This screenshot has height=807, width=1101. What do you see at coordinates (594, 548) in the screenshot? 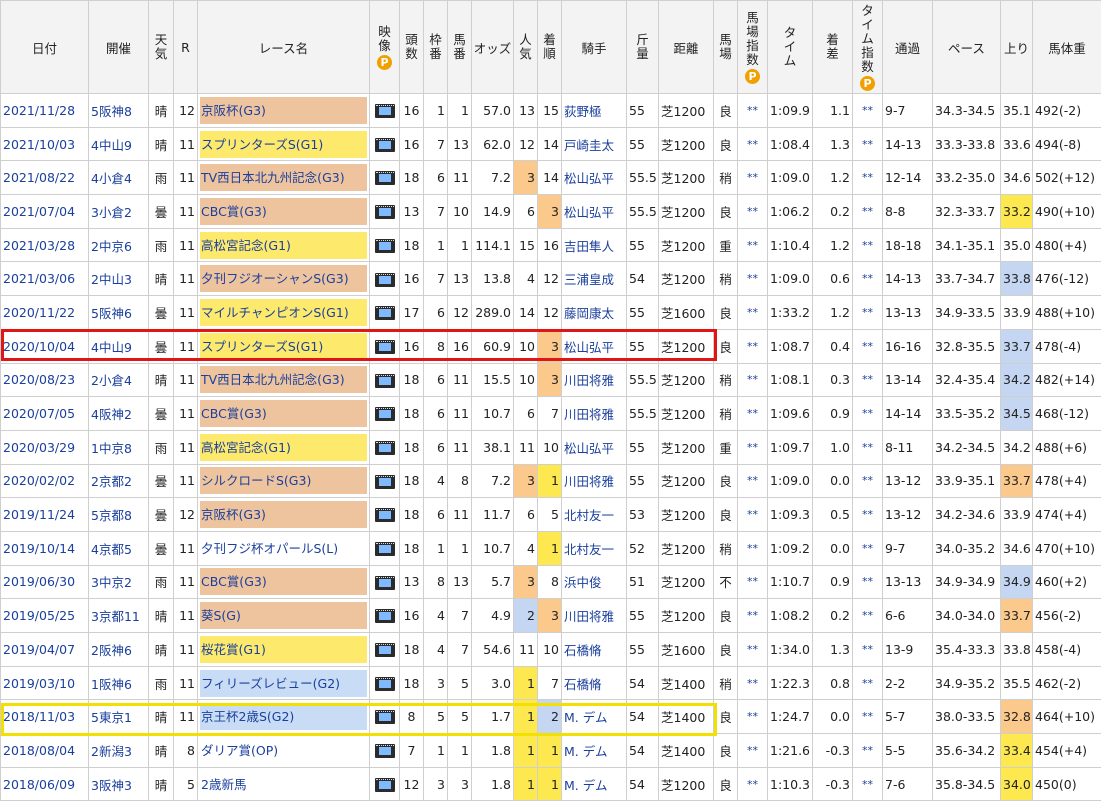
I see `jockey-cell: 北村友一` at bounding box center [594, 548].